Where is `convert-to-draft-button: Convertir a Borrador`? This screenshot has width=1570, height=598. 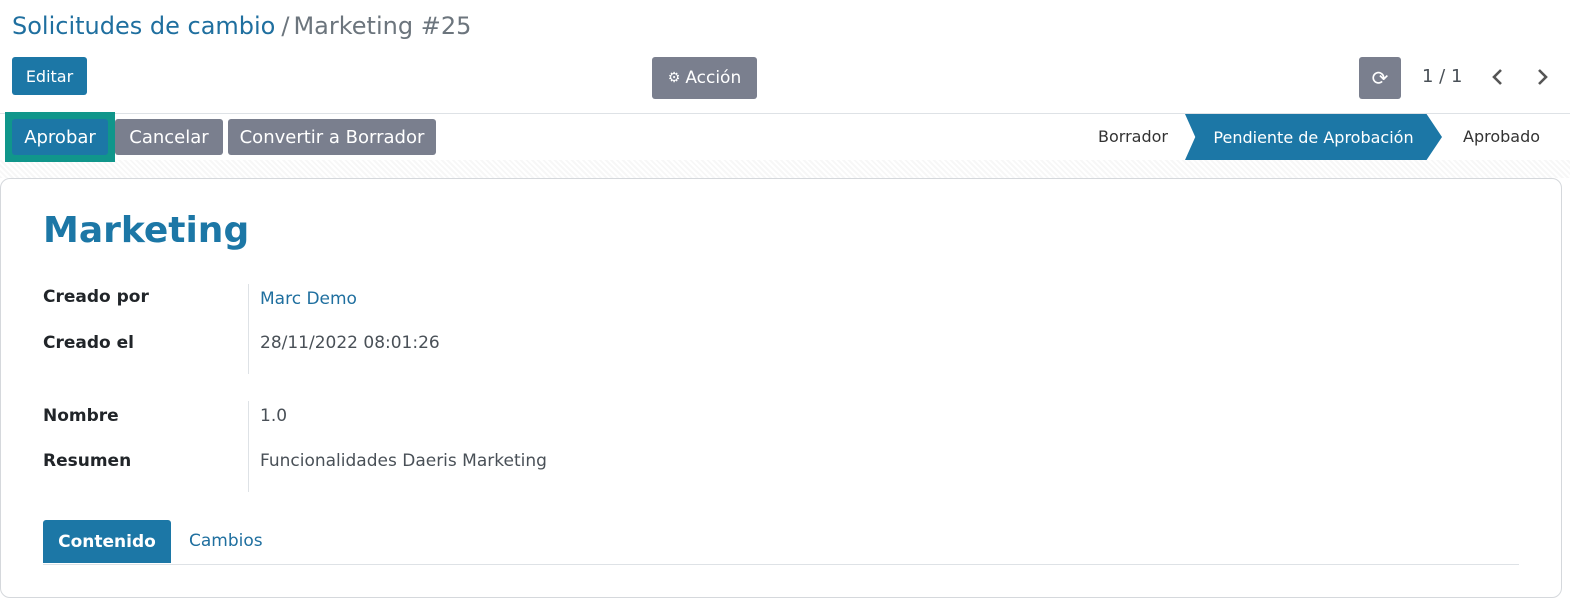
convert-to-draft-button: Convertir a Borrador is located at coordinates (332, 137).